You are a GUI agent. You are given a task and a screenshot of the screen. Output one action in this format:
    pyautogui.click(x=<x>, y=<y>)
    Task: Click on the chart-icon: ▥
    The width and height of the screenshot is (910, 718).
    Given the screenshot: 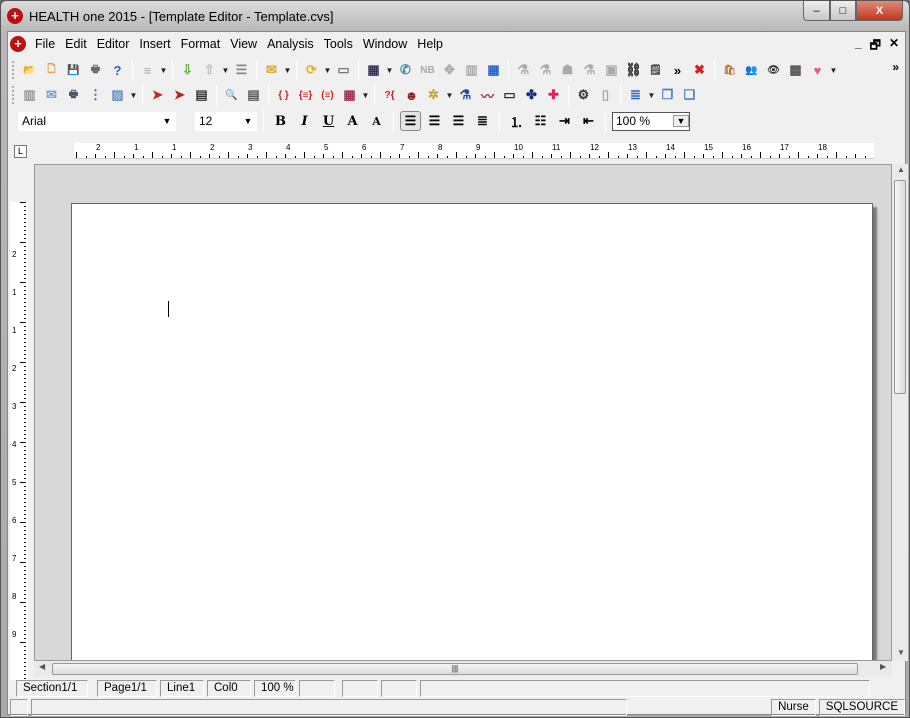 What is the action you would take?
    pyautogui.click(x=471, y=70)
    